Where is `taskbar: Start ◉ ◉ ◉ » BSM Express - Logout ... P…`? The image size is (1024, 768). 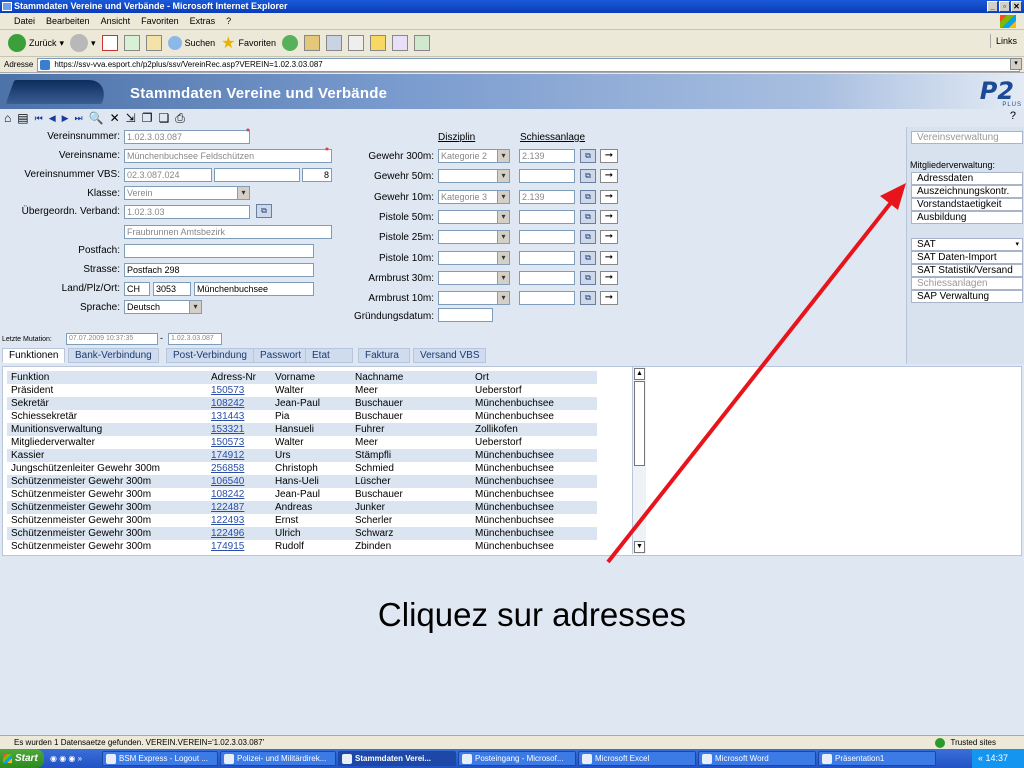 taskbar: Start ◉ ◉ ◉ » BSM Express - Logout ... P… is located at coordinates (512, 758).